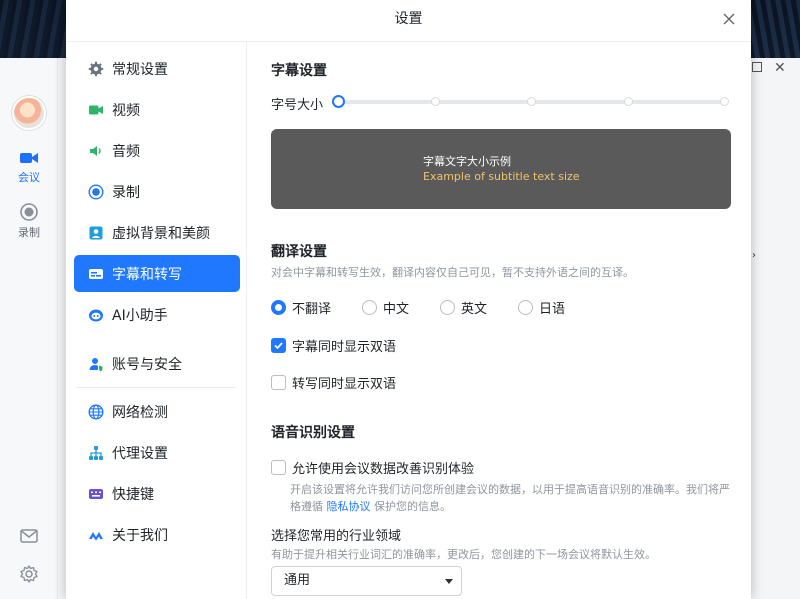 This screenshot has height=599, width=800. What do you see at coordinates (297, 580) in the screenshot?
I see `industry-select-value: 通用` at bounding box center [297, 580].